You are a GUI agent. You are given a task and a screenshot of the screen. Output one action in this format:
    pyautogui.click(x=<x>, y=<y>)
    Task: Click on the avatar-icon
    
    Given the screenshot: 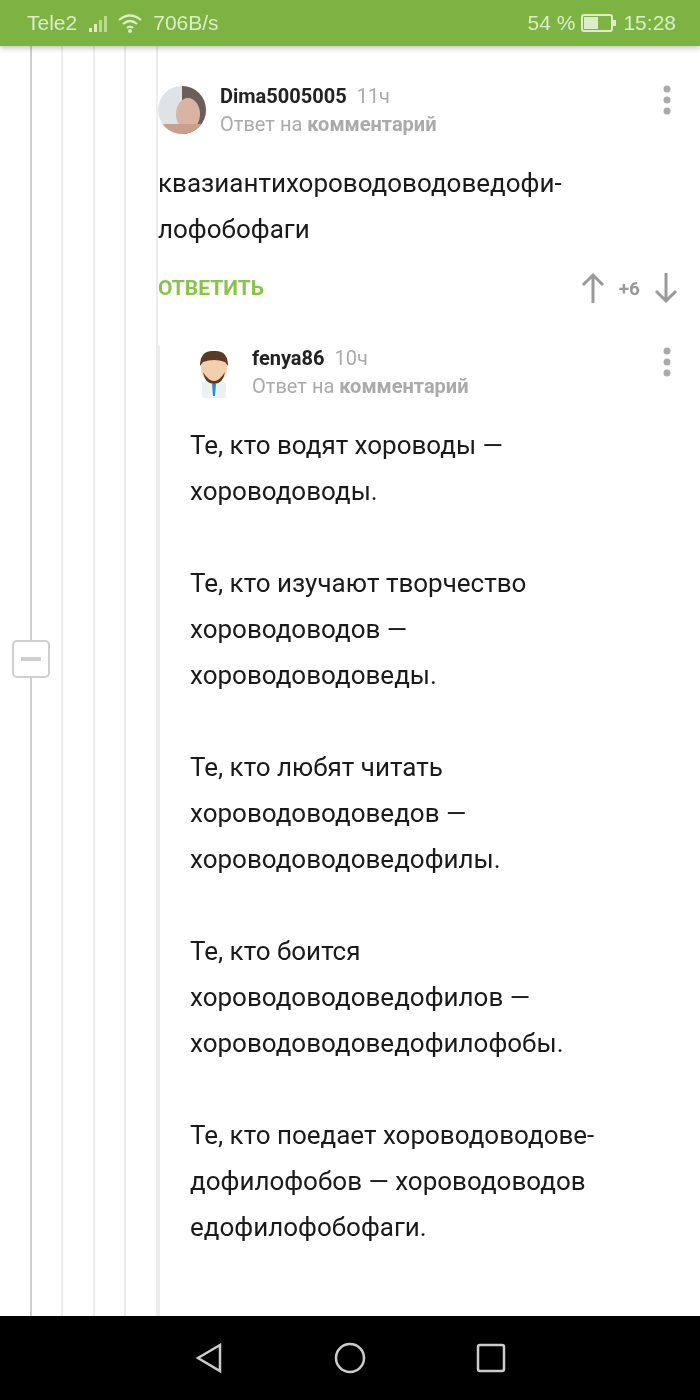 What is the action you would take?
    pyautogui.click(x=182, y=110)
    